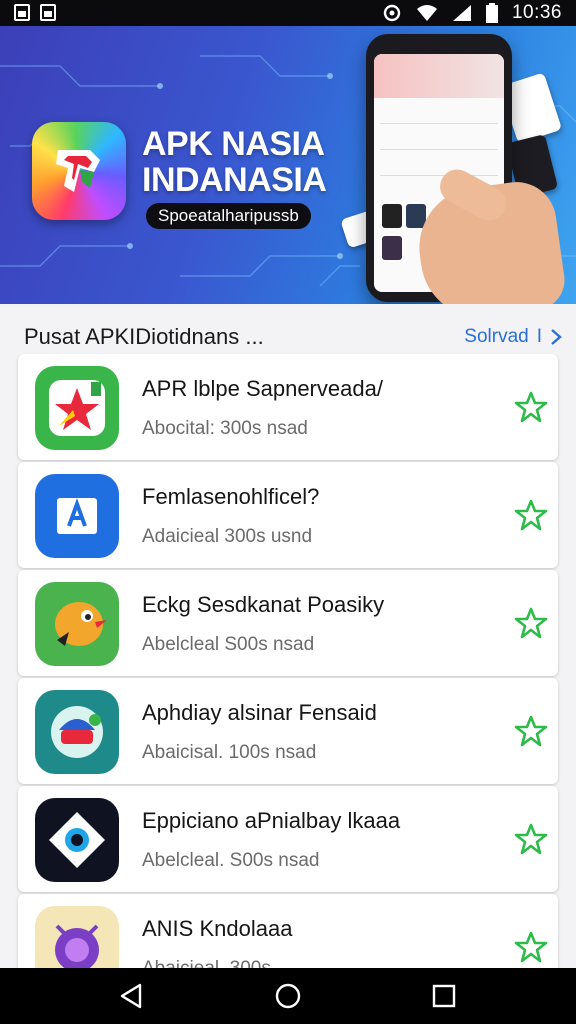  Describe the element at coordinates (288, 515) in the screenshot. I see `app-list-item: Femlasenohlficel? Adaicieal 300s usnd` at that location.